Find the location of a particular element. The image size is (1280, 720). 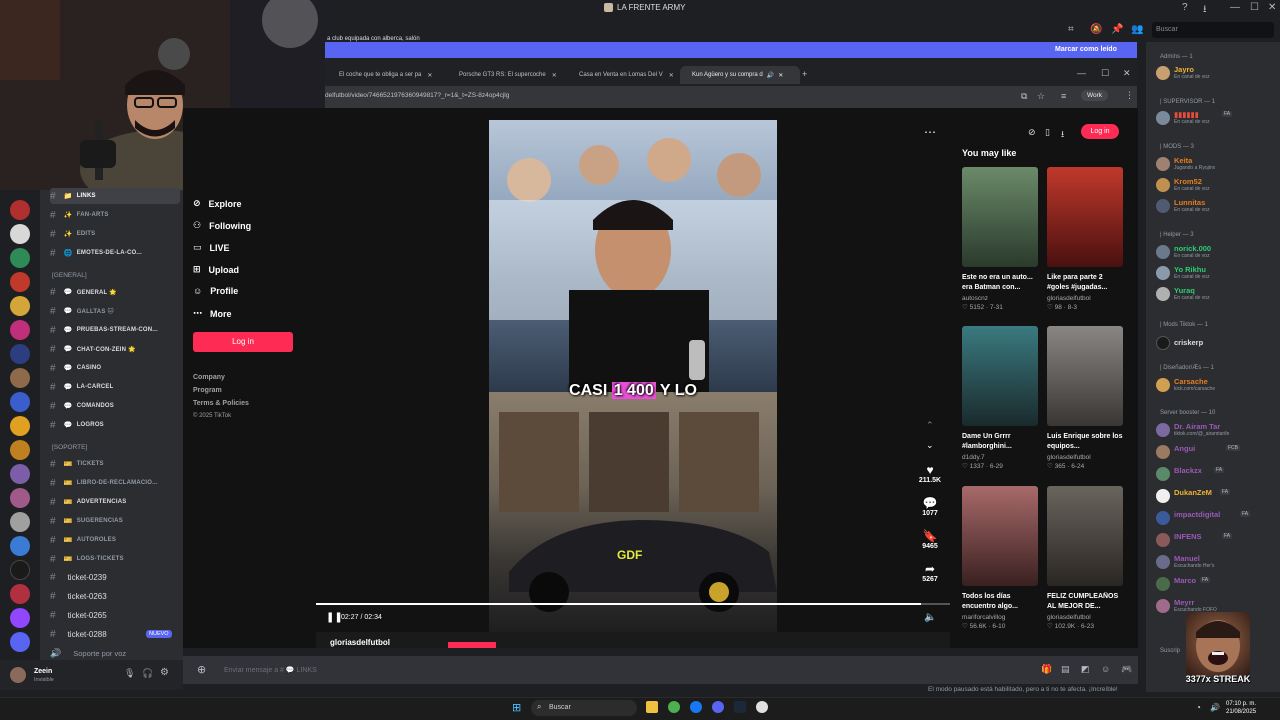

share-action: ➦ 5267 is located at coordinates (930, 572).